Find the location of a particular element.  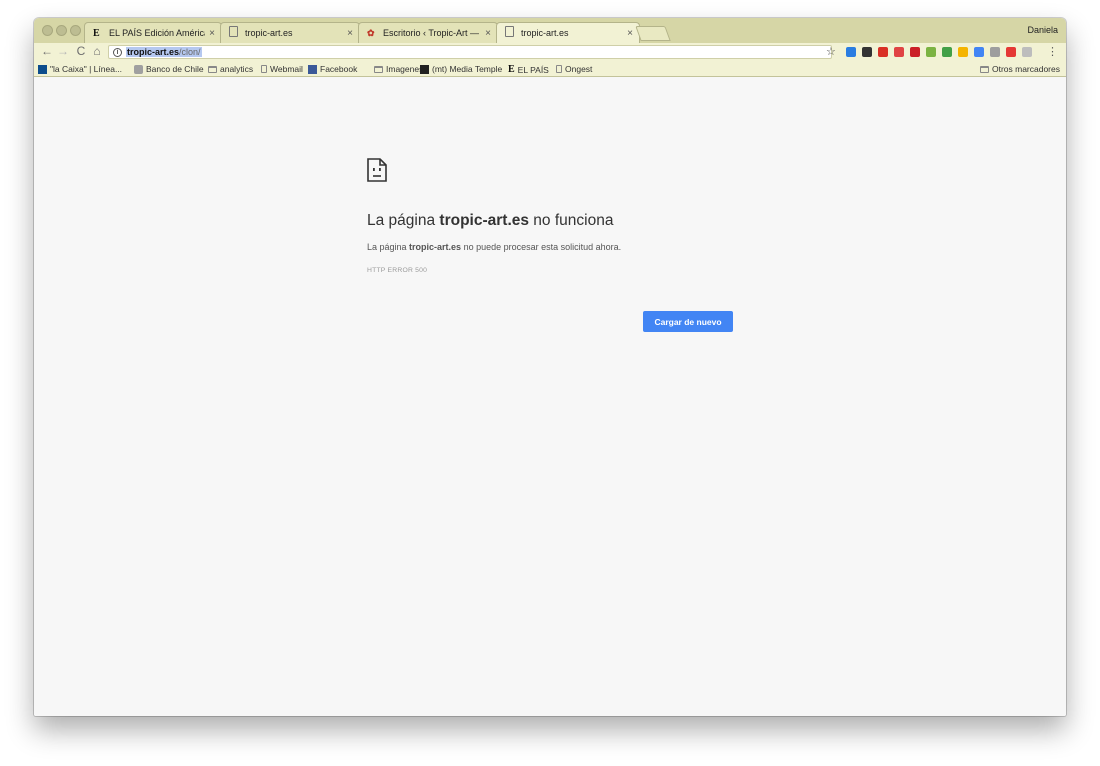

bookmark-label: Webmail is located at coordinates (286, 69).